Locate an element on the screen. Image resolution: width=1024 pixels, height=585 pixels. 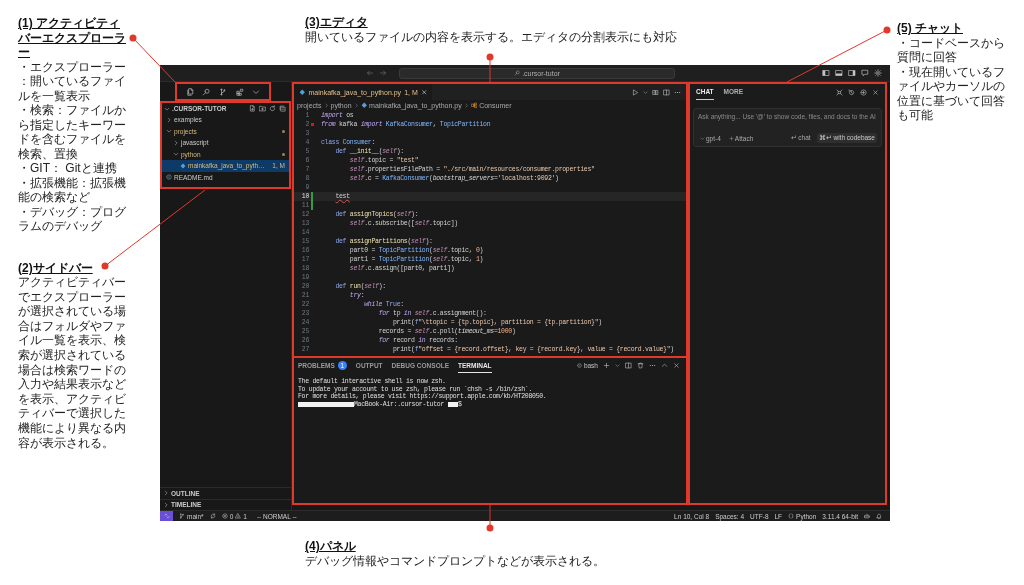
callout-heading: (2)サイドバー is located at coordinates (56, 268).